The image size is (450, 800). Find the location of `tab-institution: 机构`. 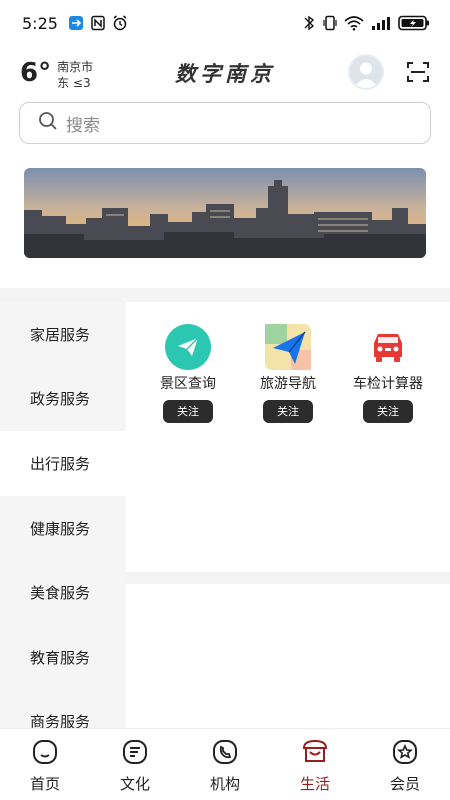

tab-institution: 机构 is located at coordinates (225, 764).